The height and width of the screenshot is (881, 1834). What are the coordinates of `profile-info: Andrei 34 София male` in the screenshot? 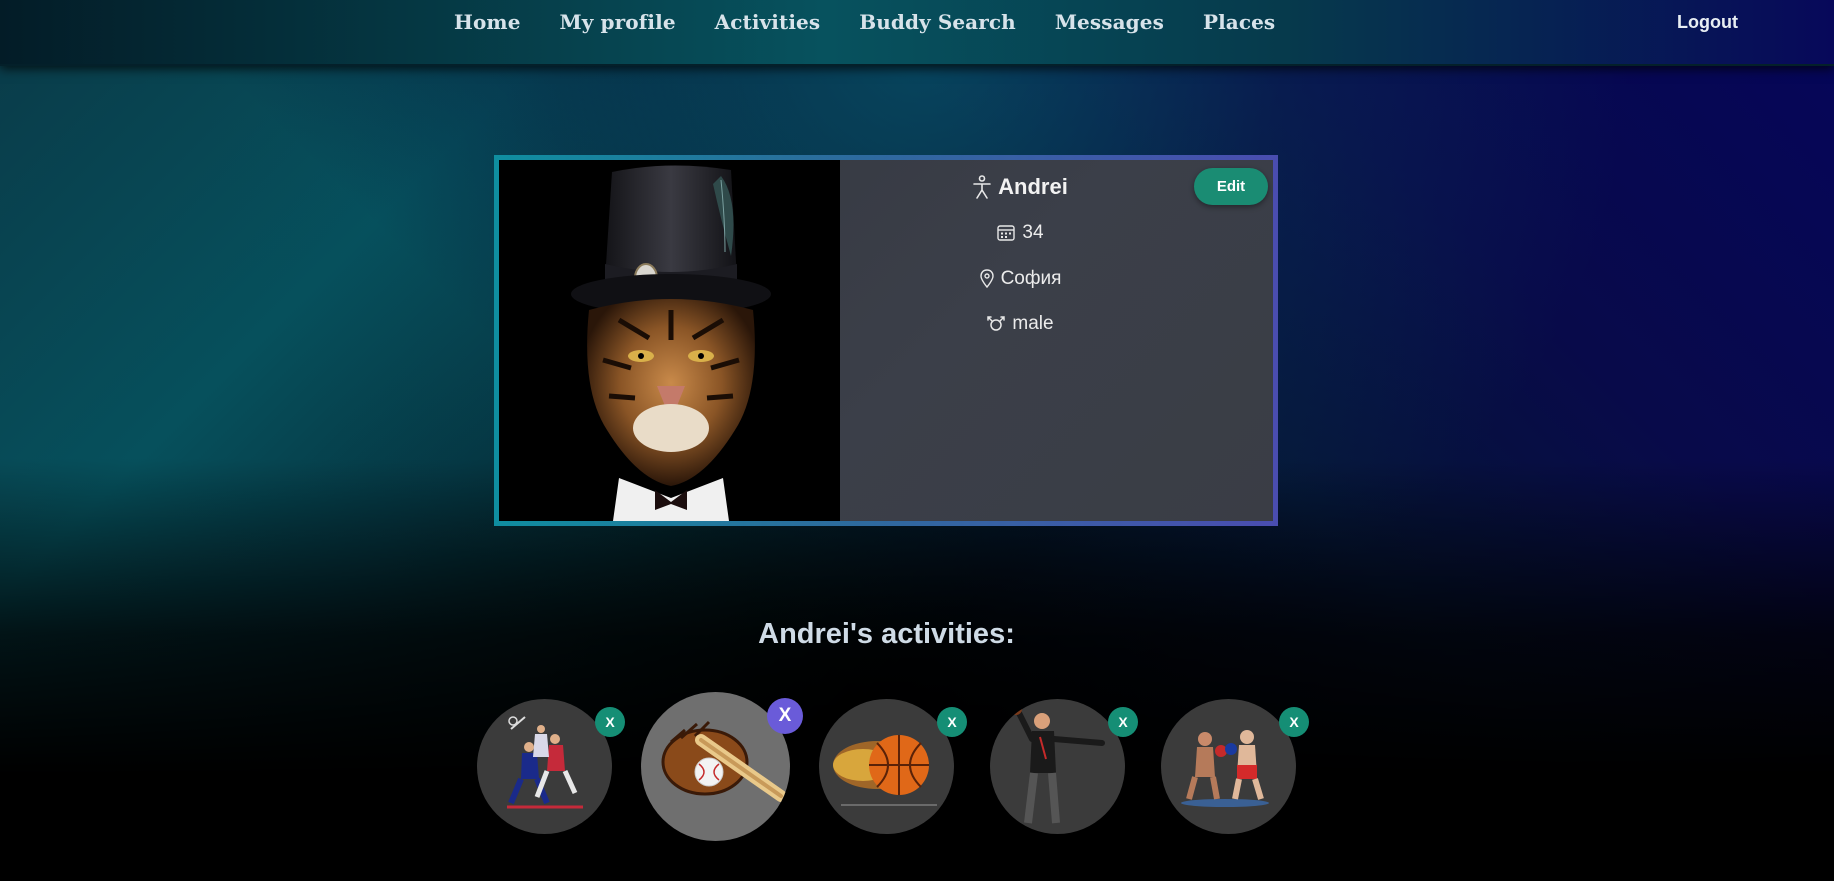 It's located at (1056, 340).